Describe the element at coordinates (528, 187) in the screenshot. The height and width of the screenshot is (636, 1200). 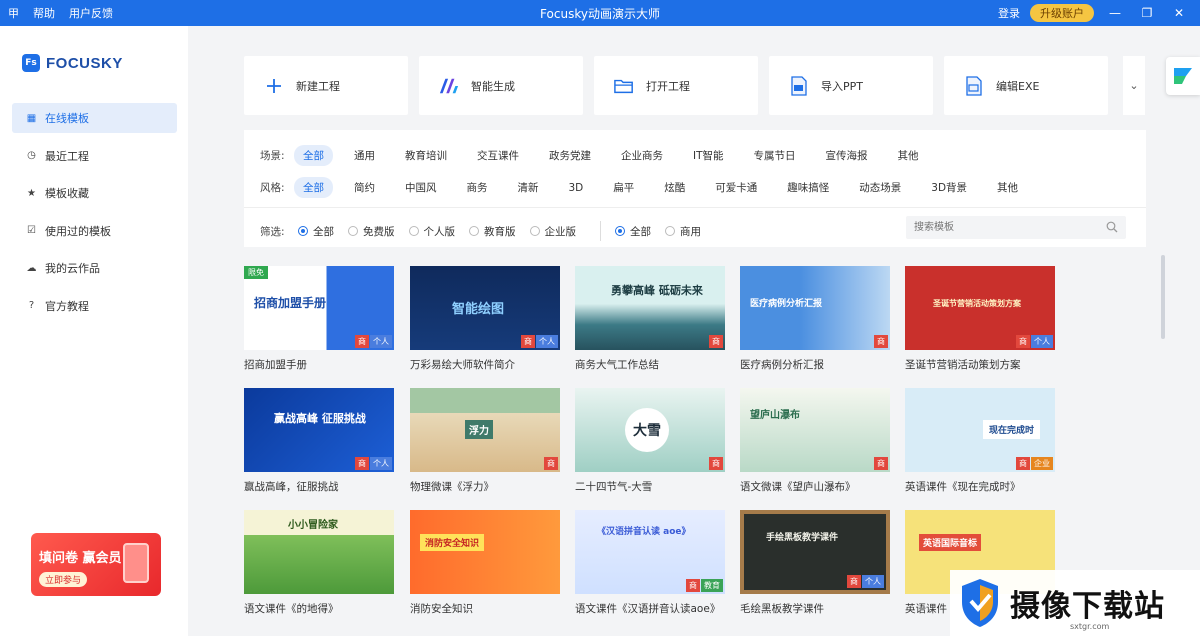
I see `style-chip-fresh: 清新` at that location.